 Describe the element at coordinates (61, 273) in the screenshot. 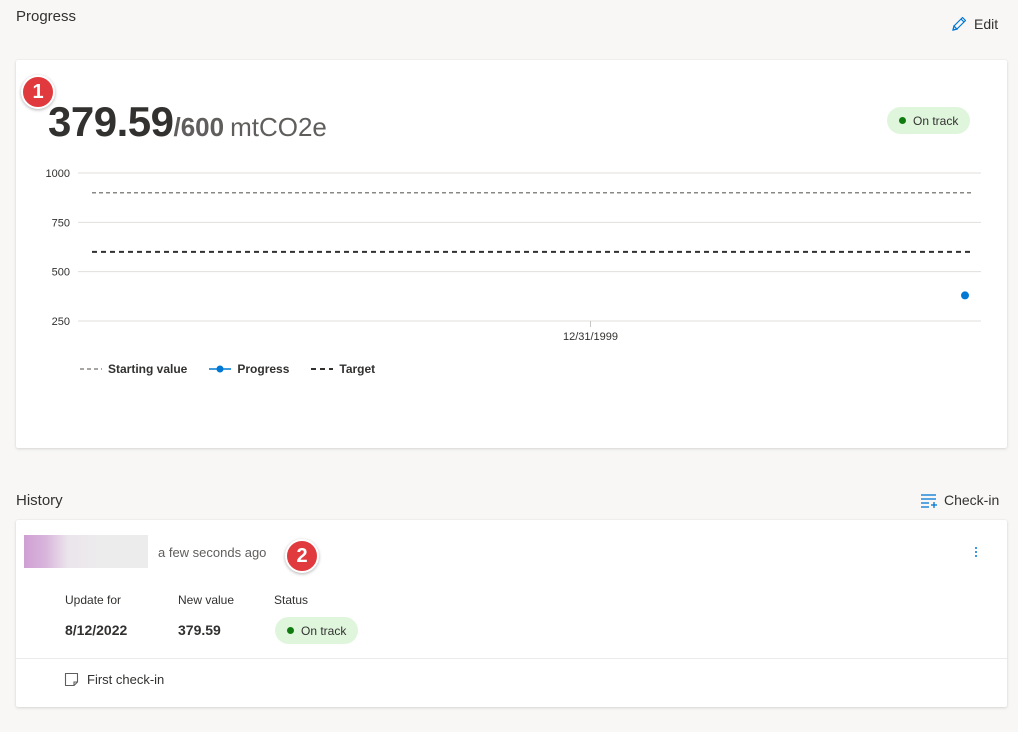

I see `y-tick-label: 500` at that location.